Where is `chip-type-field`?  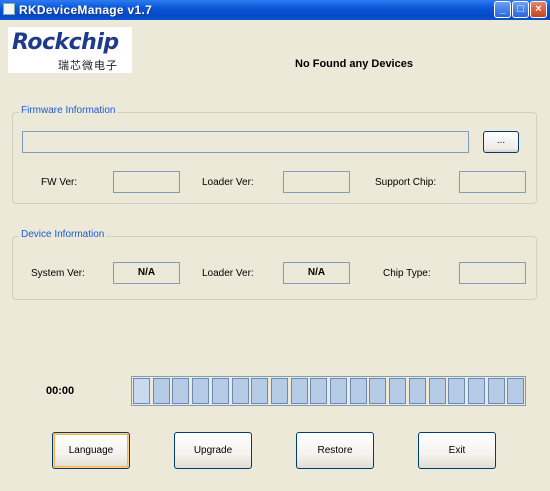 chip-type-field is located at coordinates (492, 273).